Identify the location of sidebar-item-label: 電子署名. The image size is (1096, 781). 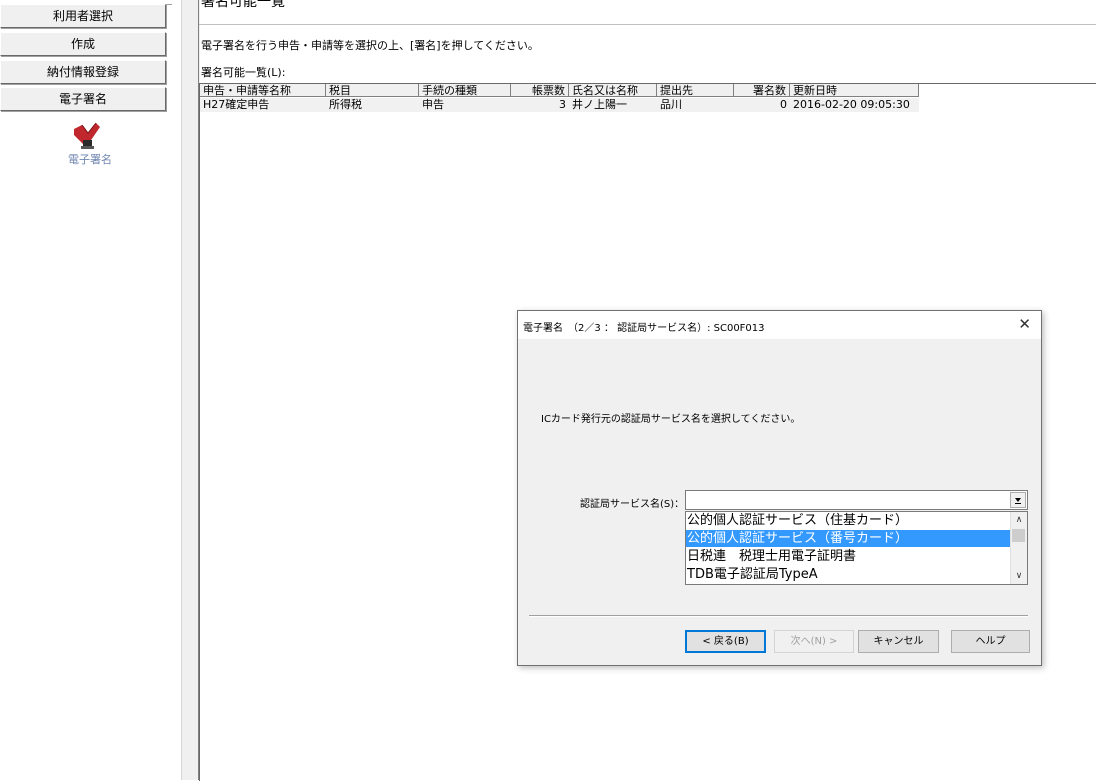
(82, 99).